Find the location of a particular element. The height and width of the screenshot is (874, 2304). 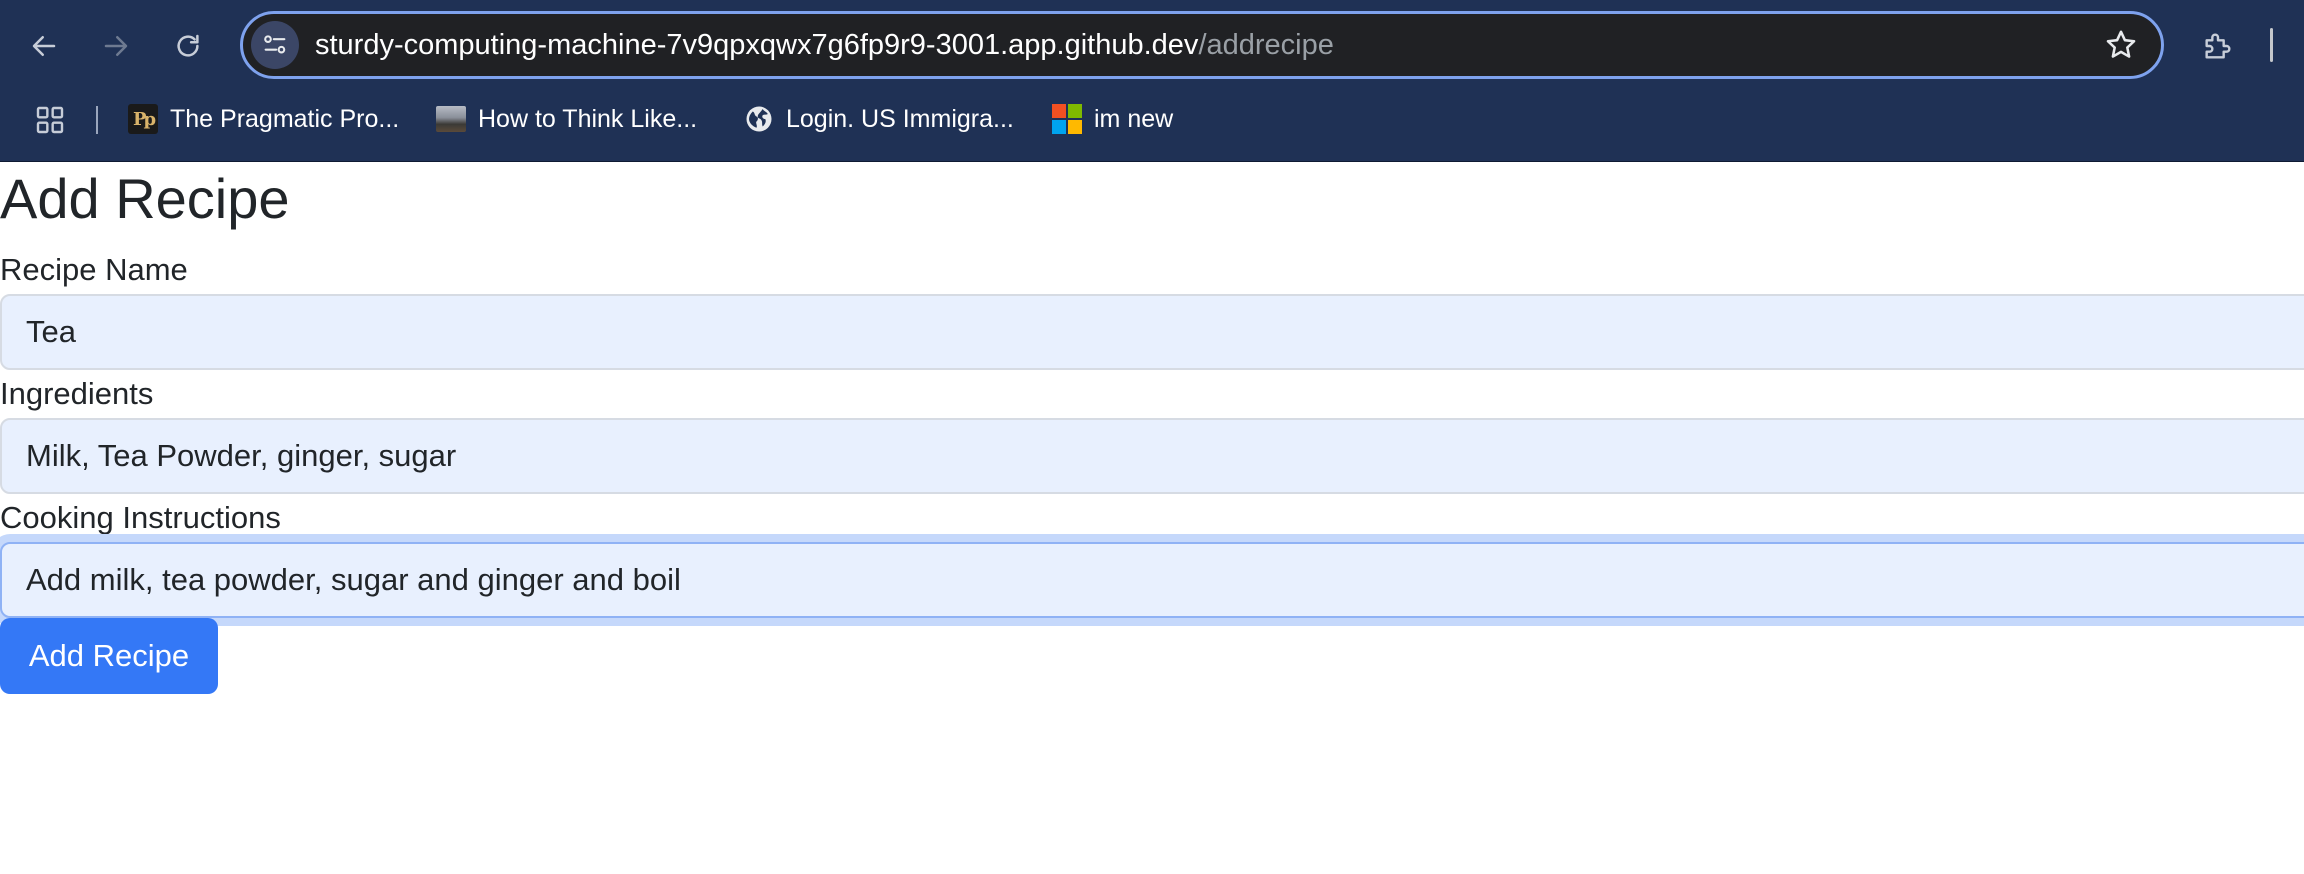

reload-button is located at coordinates (188, 46).